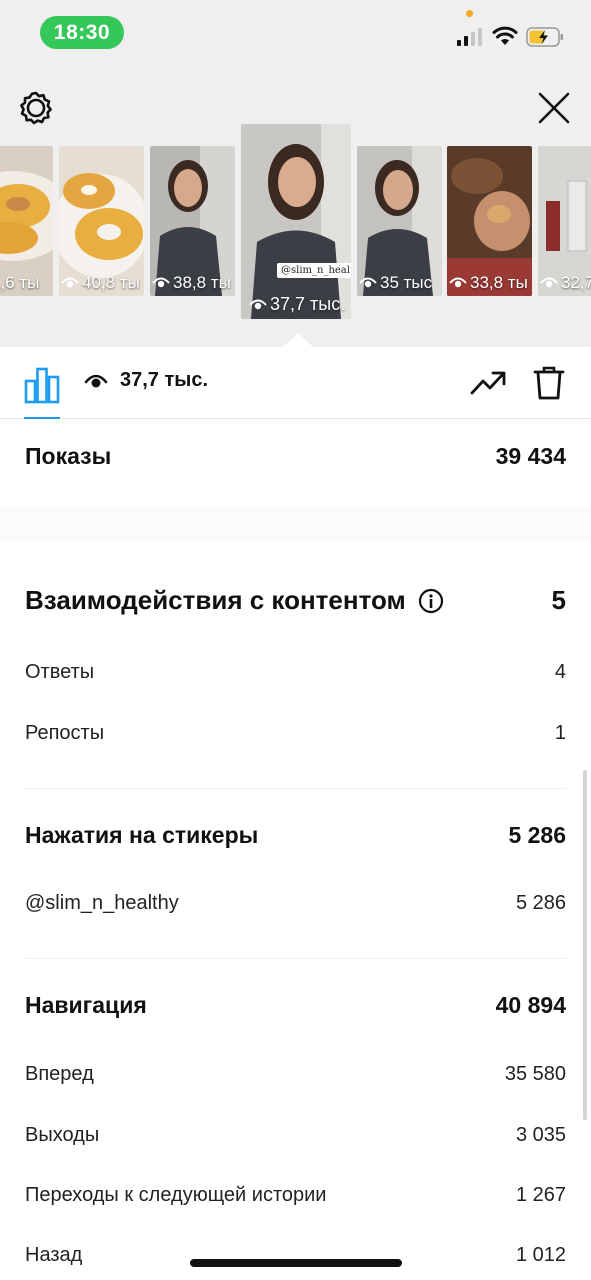 The width and height of the screenshot is (591, 1280). I want to click on story-sticker-mention: @slim_n_healthy, so click(314, 270).